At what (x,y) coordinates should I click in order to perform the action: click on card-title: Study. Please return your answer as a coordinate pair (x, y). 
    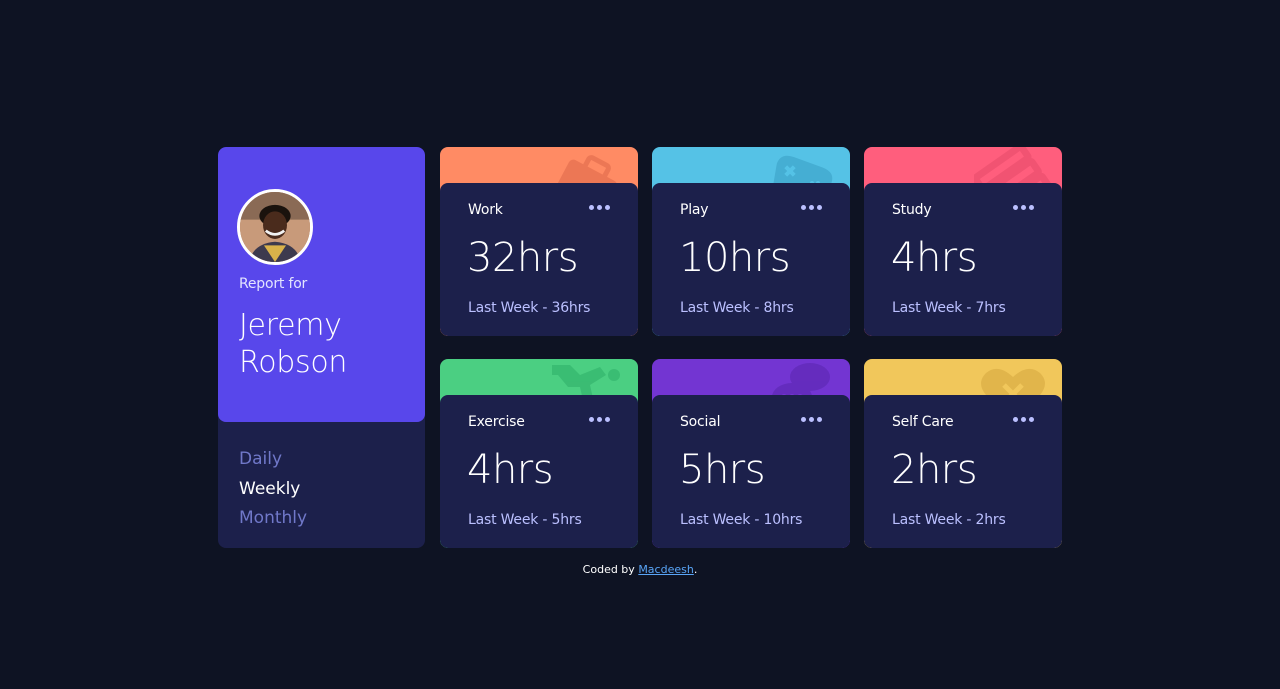
    Looking at the image, I should click on (912, 210).